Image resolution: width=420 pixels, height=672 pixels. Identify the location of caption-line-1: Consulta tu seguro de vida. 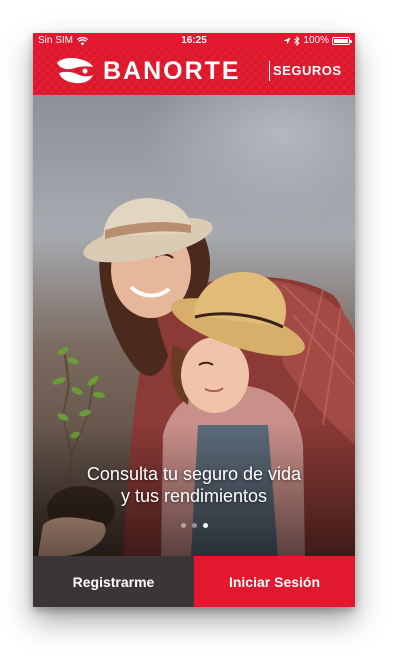
(194, 474).